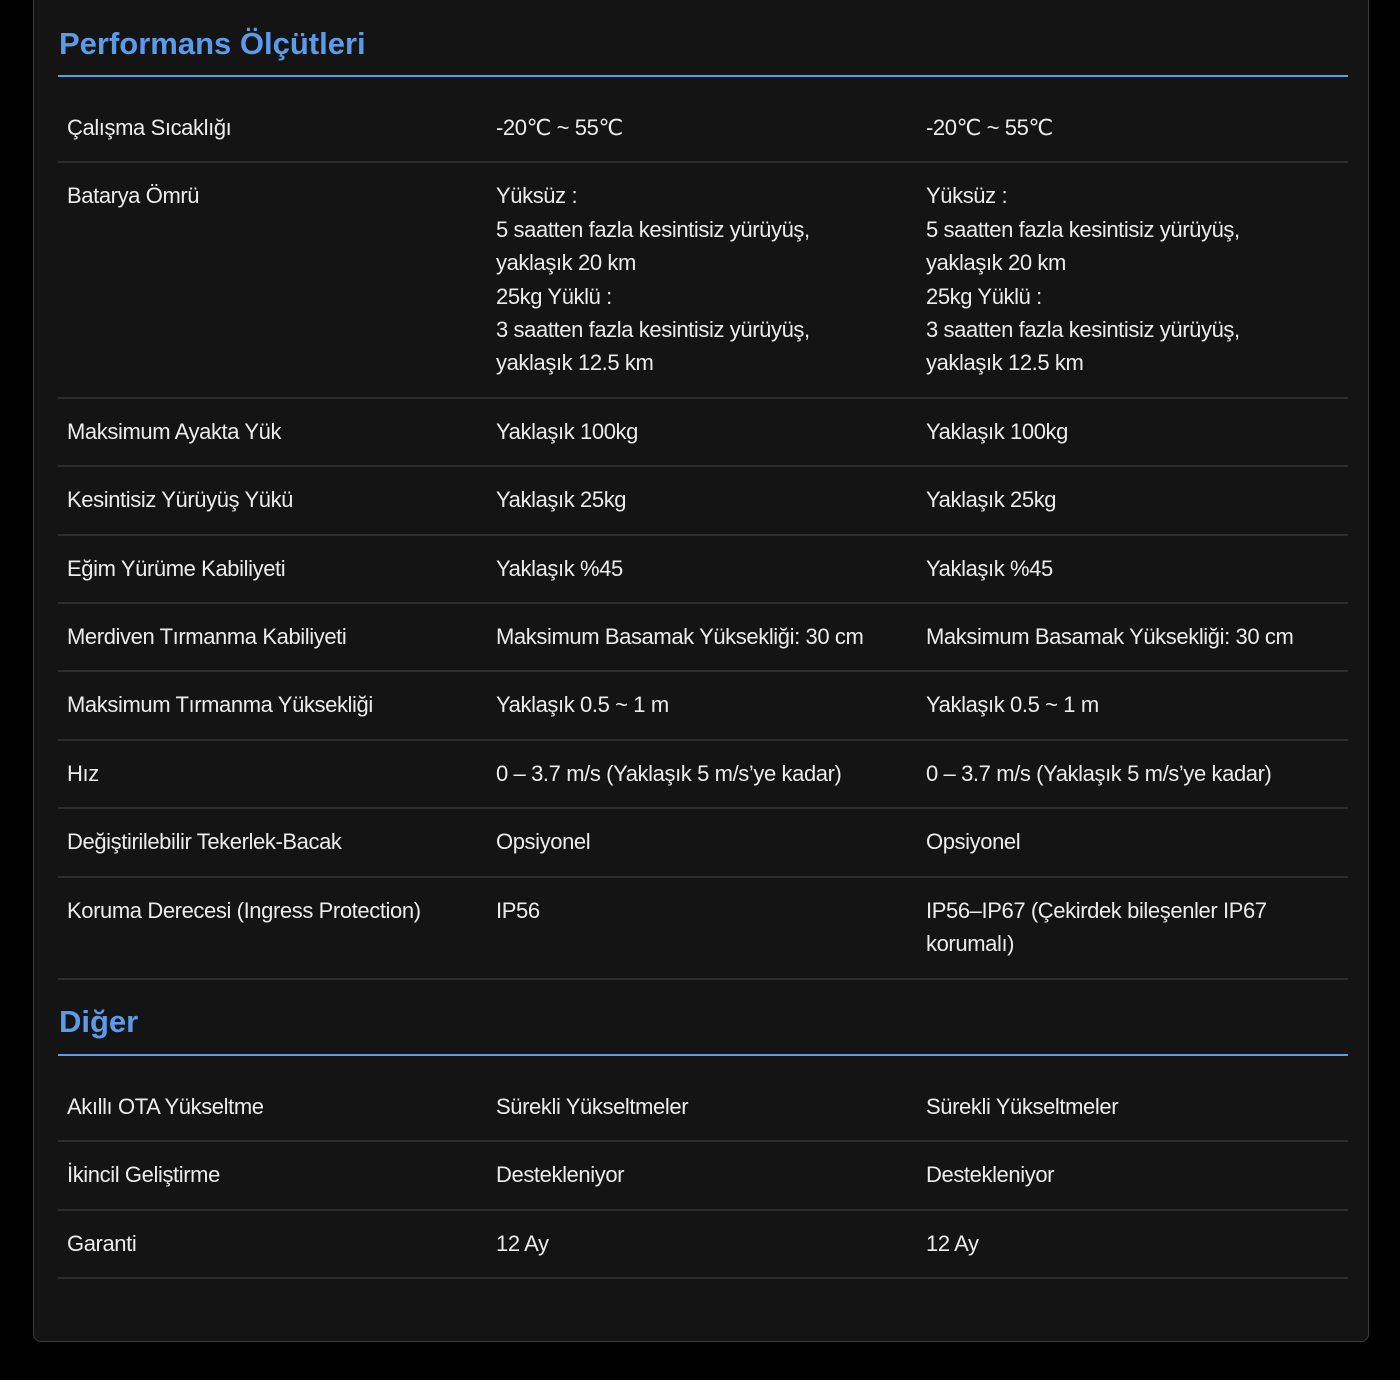  I want to click on spec-value-model-1: Yaklaşık 0.5 ~ 1 m, so click(702, 706).